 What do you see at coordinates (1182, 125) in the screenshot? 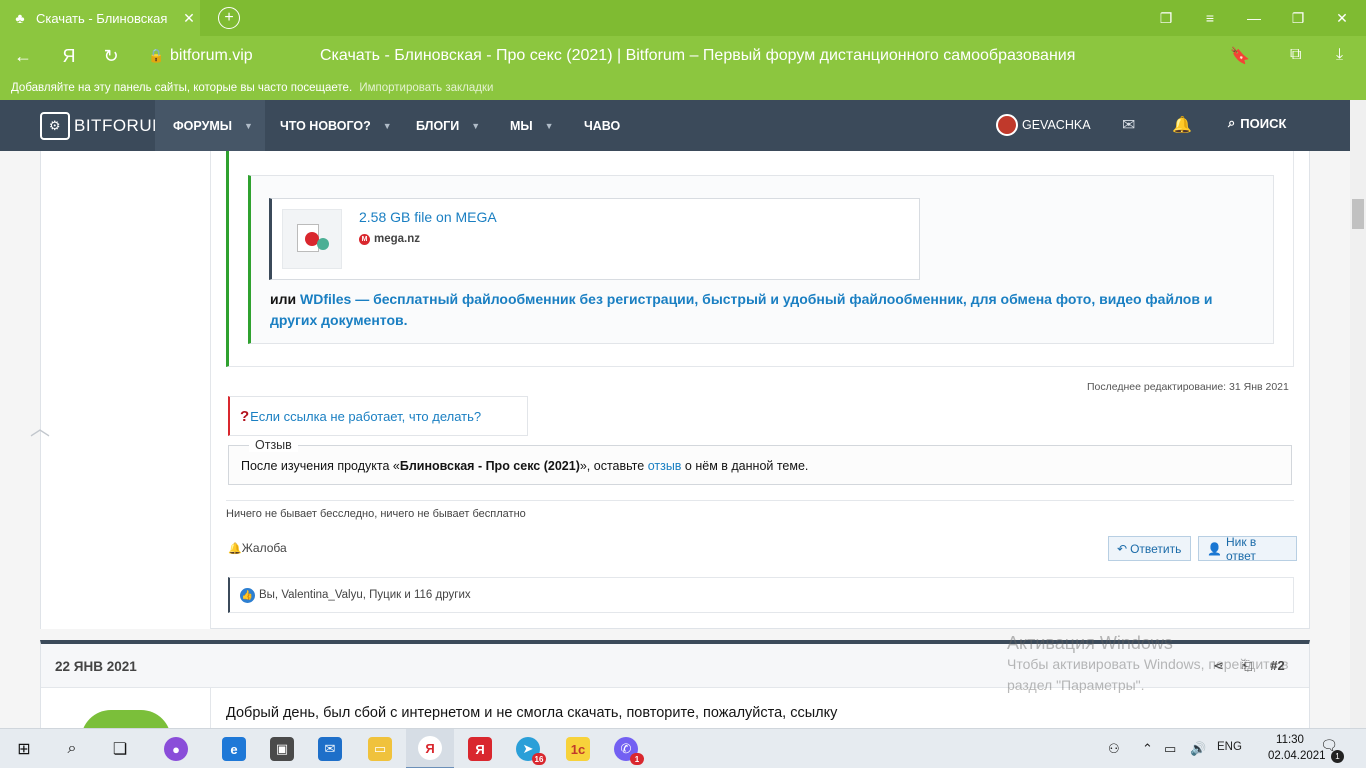
I see `bell-icon: 🔔` at bounding box center [1182, 125].